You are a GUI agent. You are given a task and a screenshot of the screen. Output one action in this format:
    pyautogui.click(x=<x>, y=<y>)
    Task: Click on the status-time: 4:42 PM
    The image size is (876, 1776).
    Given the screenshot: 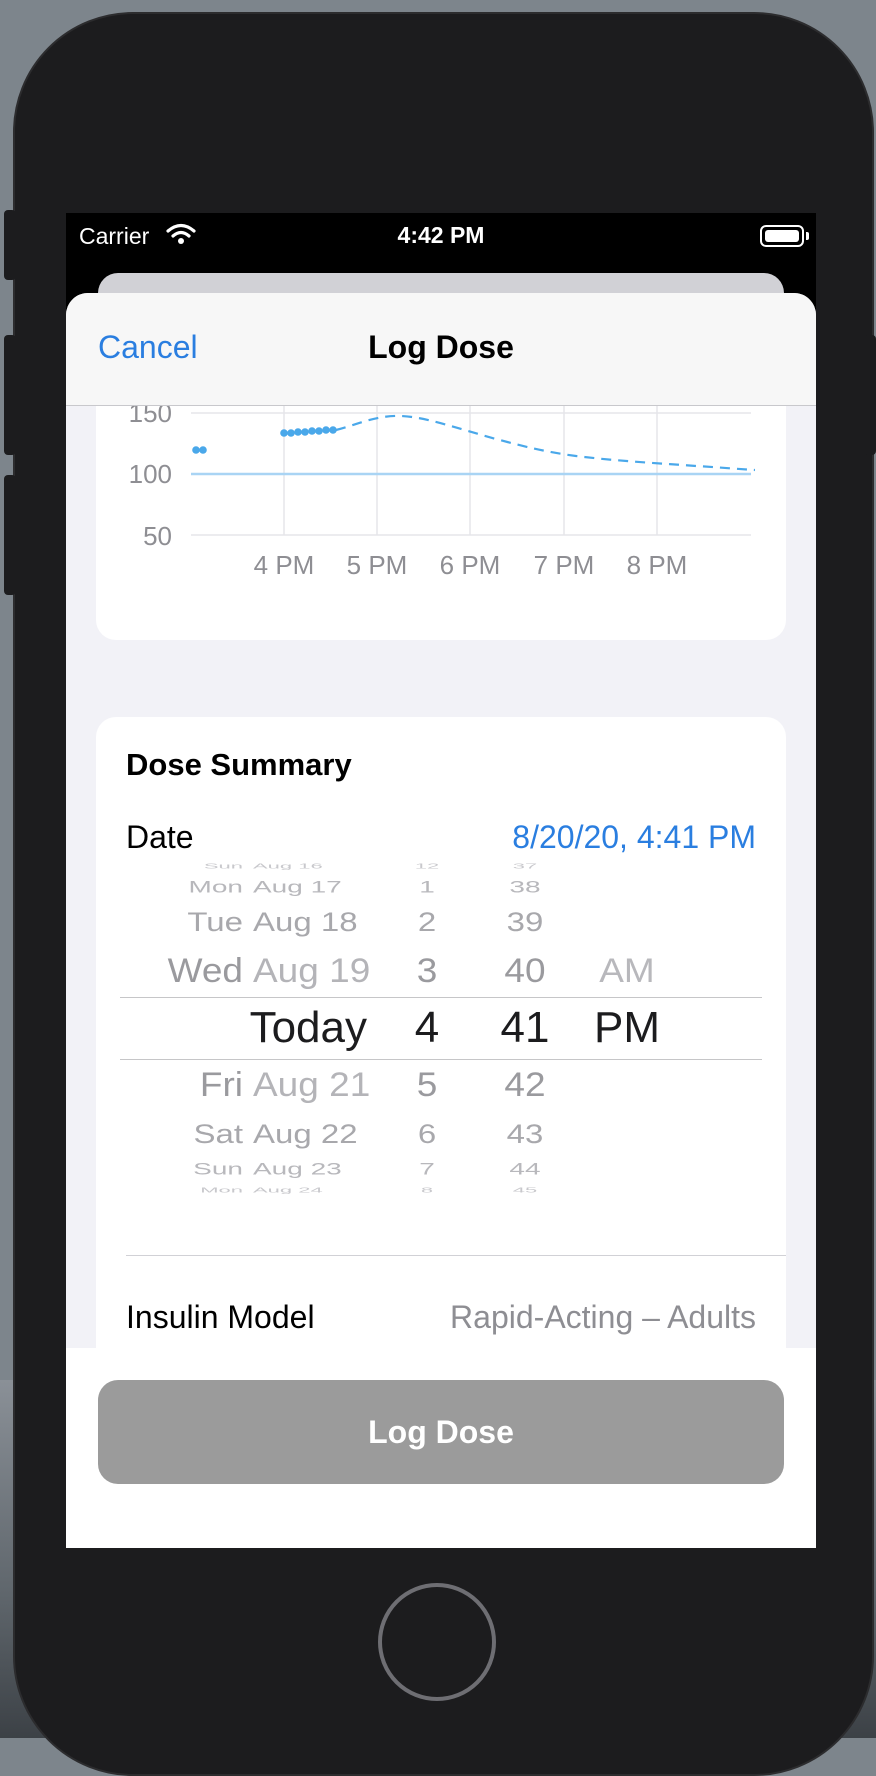 What is the action you would take?
    pyautogui.click(x=441, y=235)
    